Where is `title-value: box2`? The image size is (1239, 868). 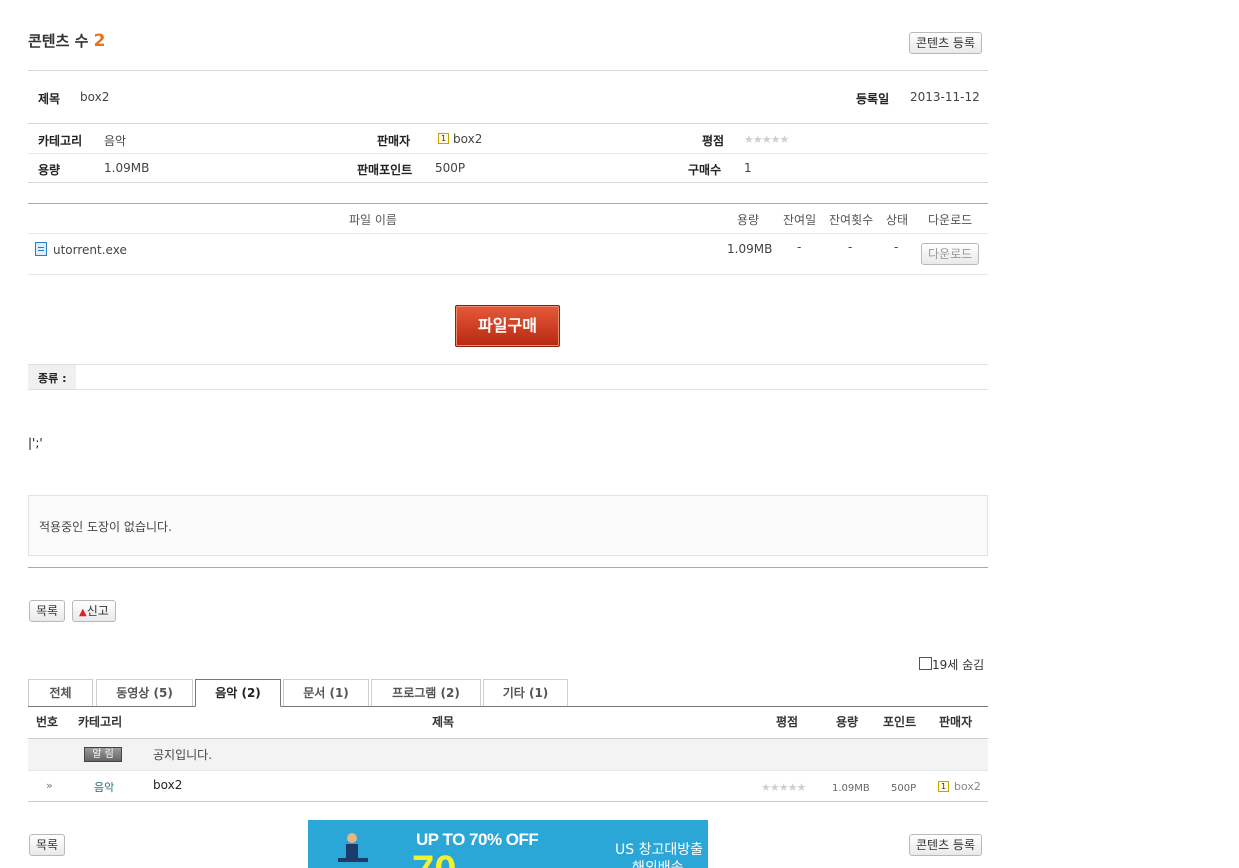 title-value: box2 is located at coordinates (95, 97).